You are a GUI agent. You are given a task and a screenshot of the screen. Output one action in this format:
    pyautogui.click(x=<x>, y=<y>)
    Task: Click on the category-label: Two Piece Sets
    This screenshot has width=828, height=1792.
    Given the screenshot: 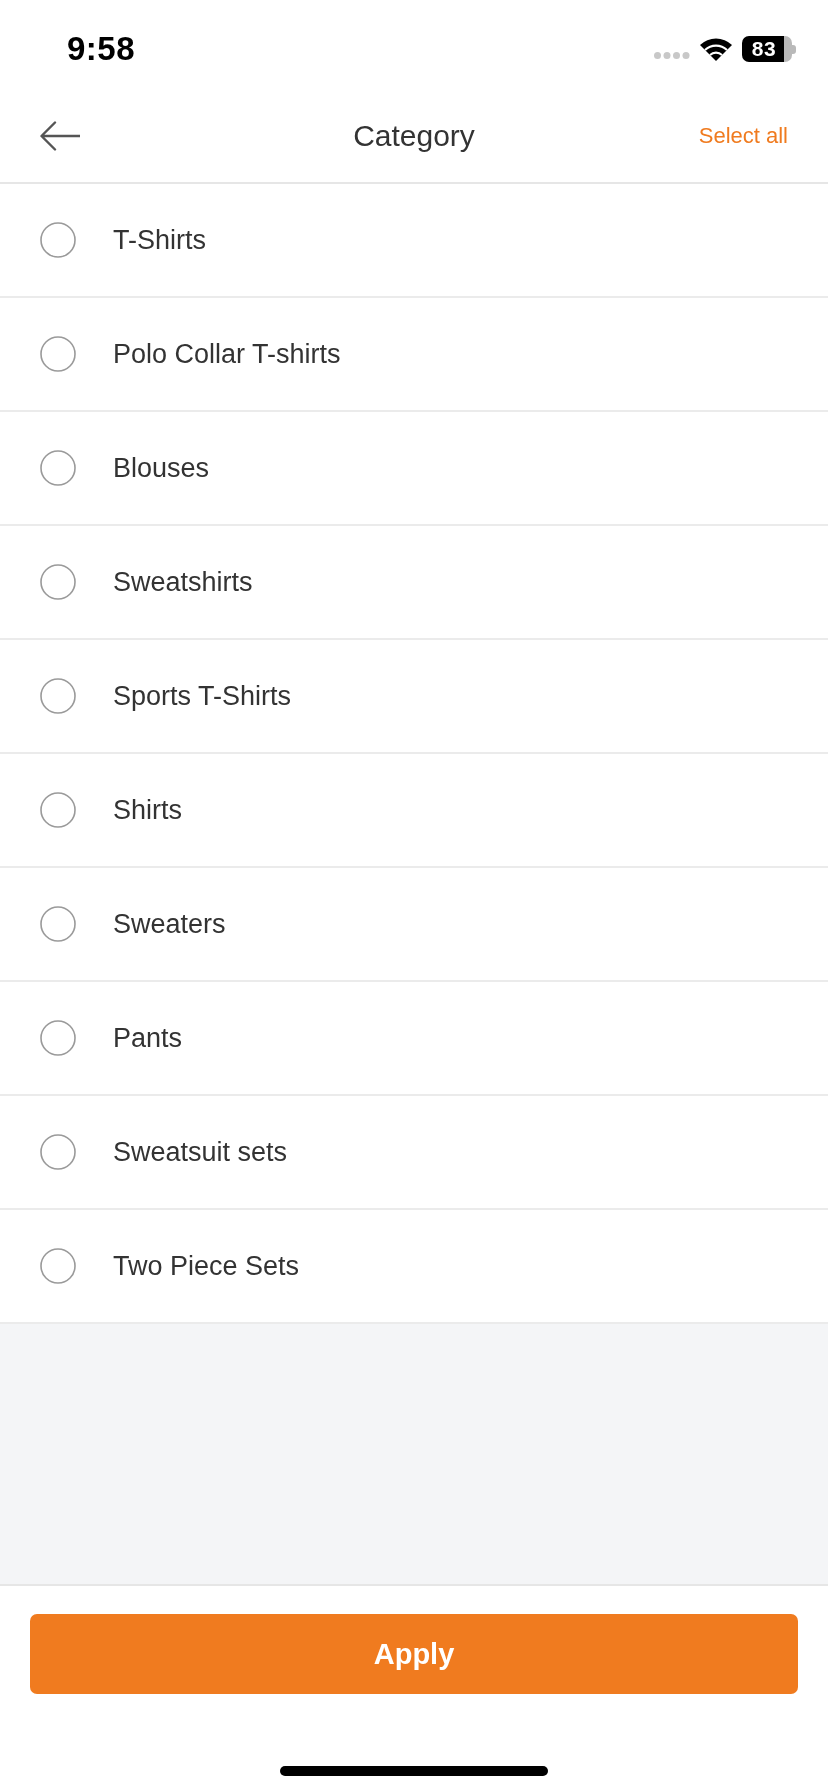 What is the action you would take?
    pyautogui.click(x=206, y=1266)
    